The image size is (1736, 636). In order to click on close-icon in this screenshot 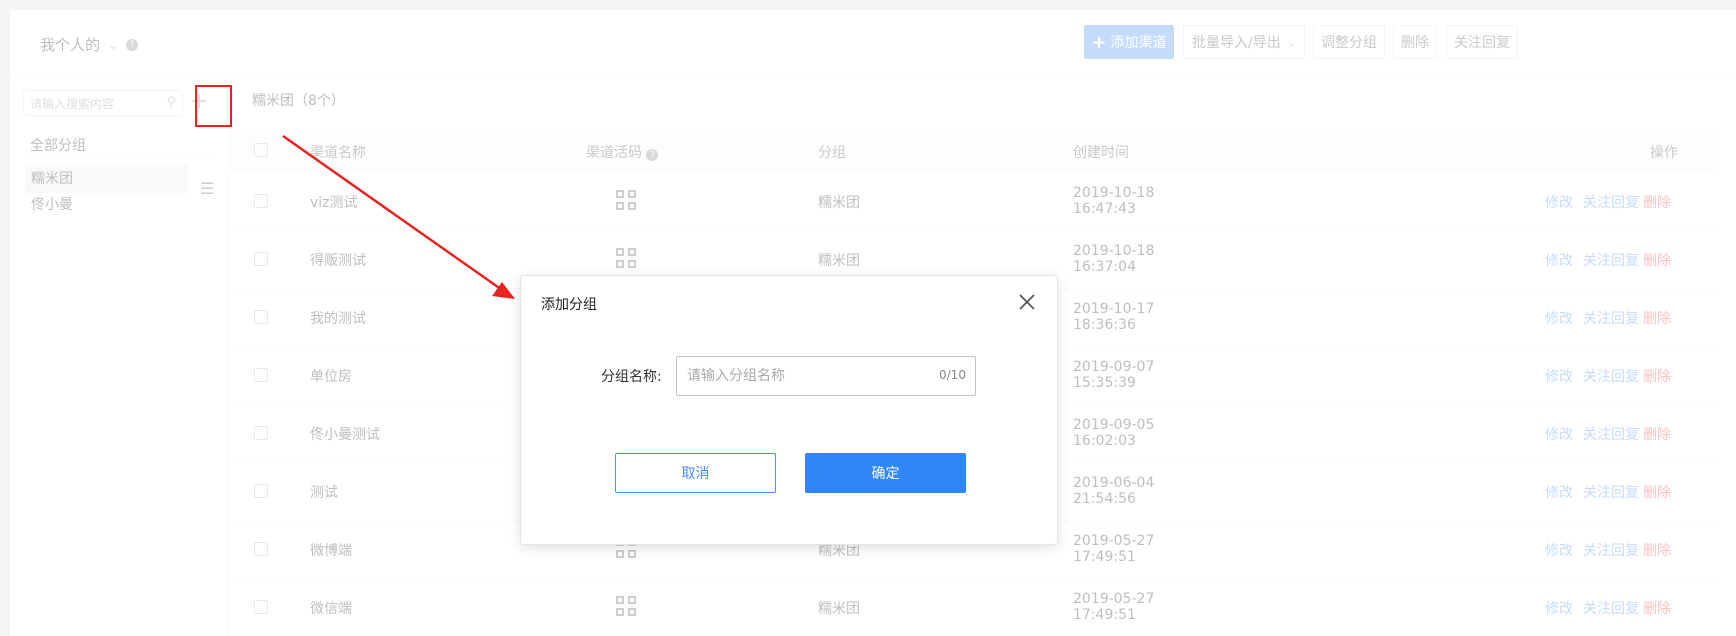, I will do `click(1027, 302)`.